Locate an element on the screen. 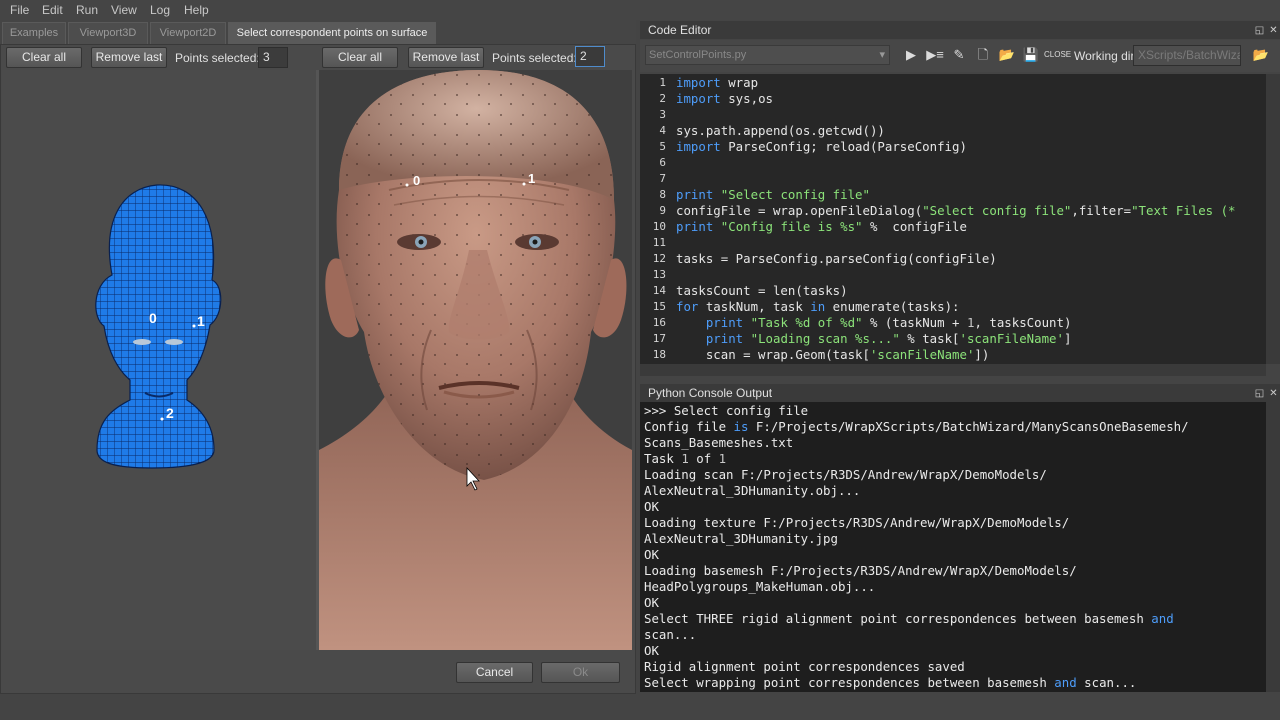 The image size is (1280, 720). close-icon: ✕ is located at coordinates (1273, 30).